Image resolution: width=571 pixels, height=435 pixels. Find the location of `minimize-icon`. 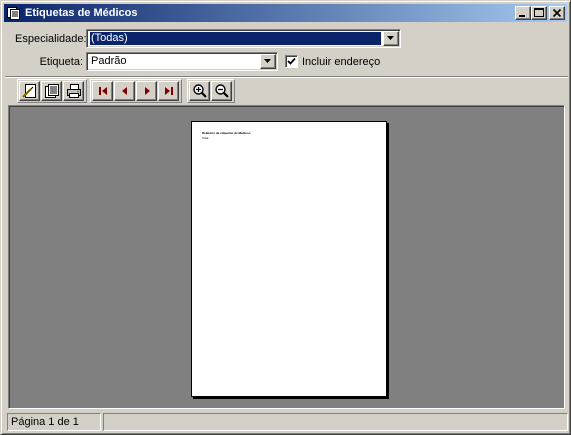

minimize-icon is located at coordinates (522, 16).